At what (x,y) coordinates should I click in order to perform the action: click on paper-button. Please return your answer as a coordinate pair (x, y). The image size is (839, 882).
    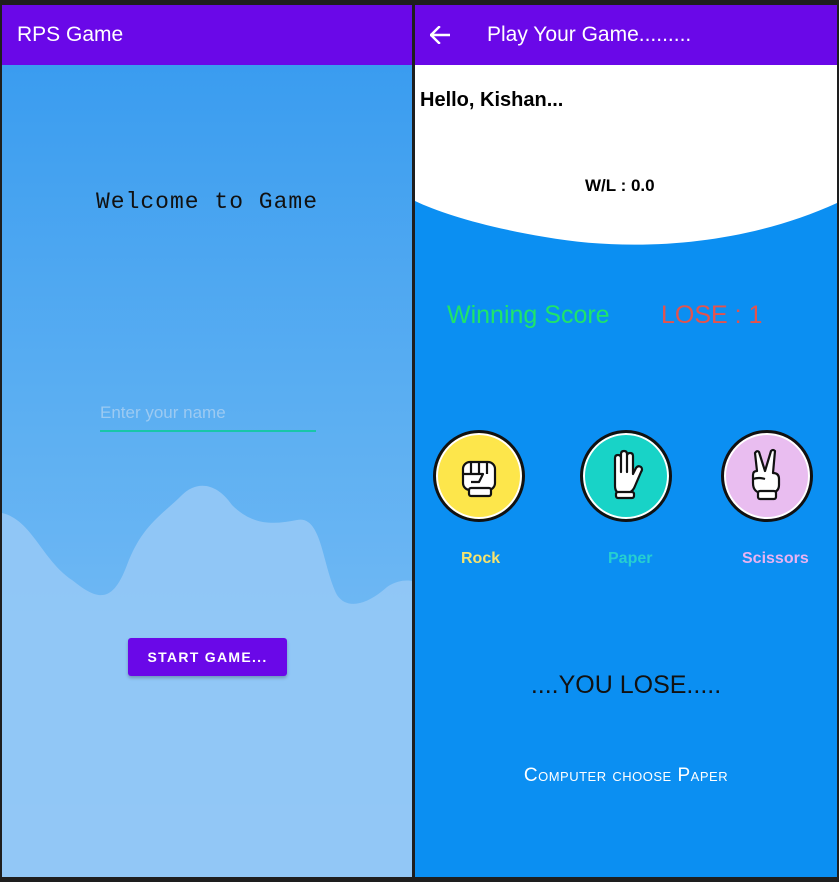
    Looking at the image, I should click on (626, 476).